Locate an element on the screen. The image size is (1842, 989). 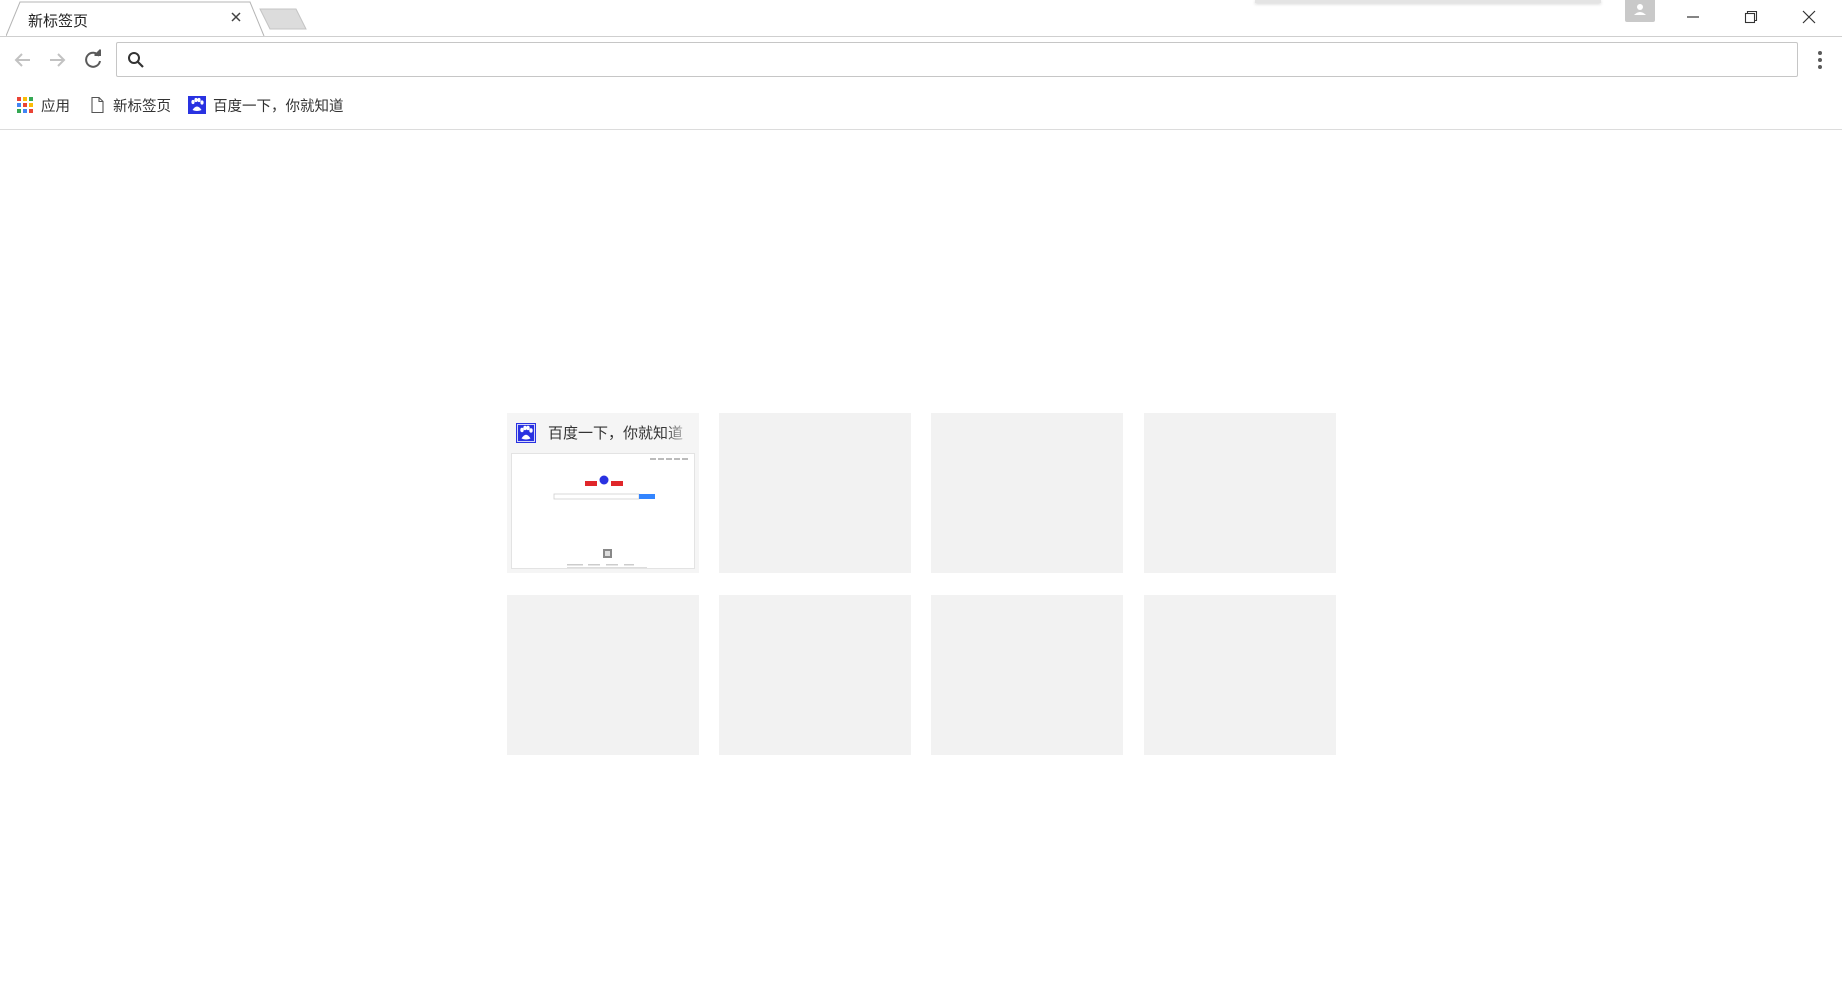
arrow-left-icon is located at coordinates (22, 60).